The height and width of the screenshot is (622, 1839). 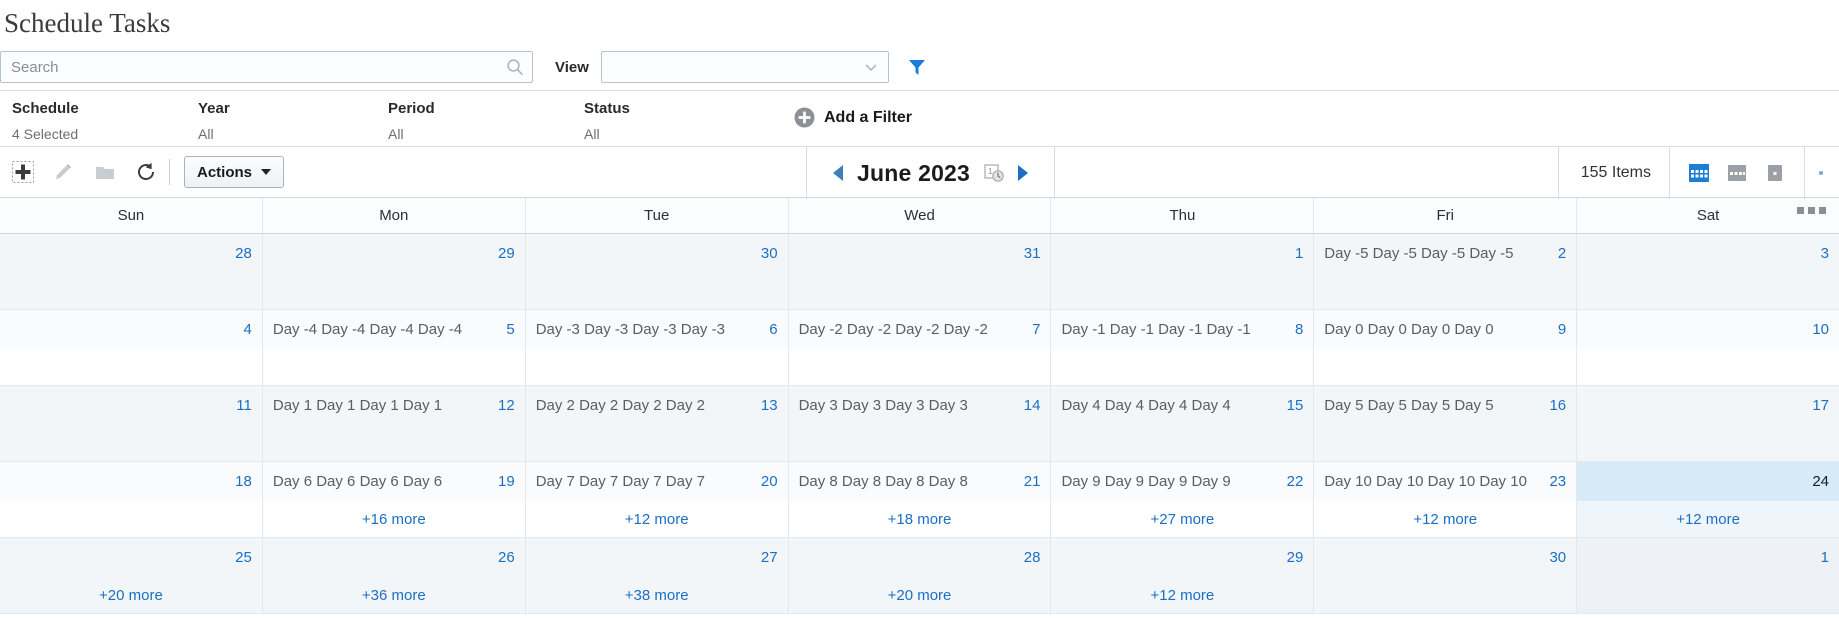 What do you see at coordinates (394, 595) in the screenshot?
I see `more-events-link: +36 more` at bounding box center [394, 595].